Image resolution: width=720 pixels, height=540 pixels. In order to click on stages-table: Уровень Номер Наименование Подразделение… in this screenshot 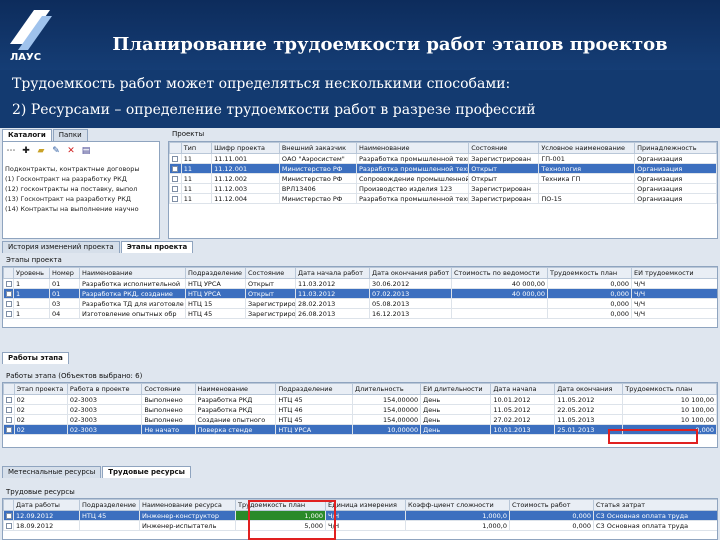, I will do `click(360, 293)`.